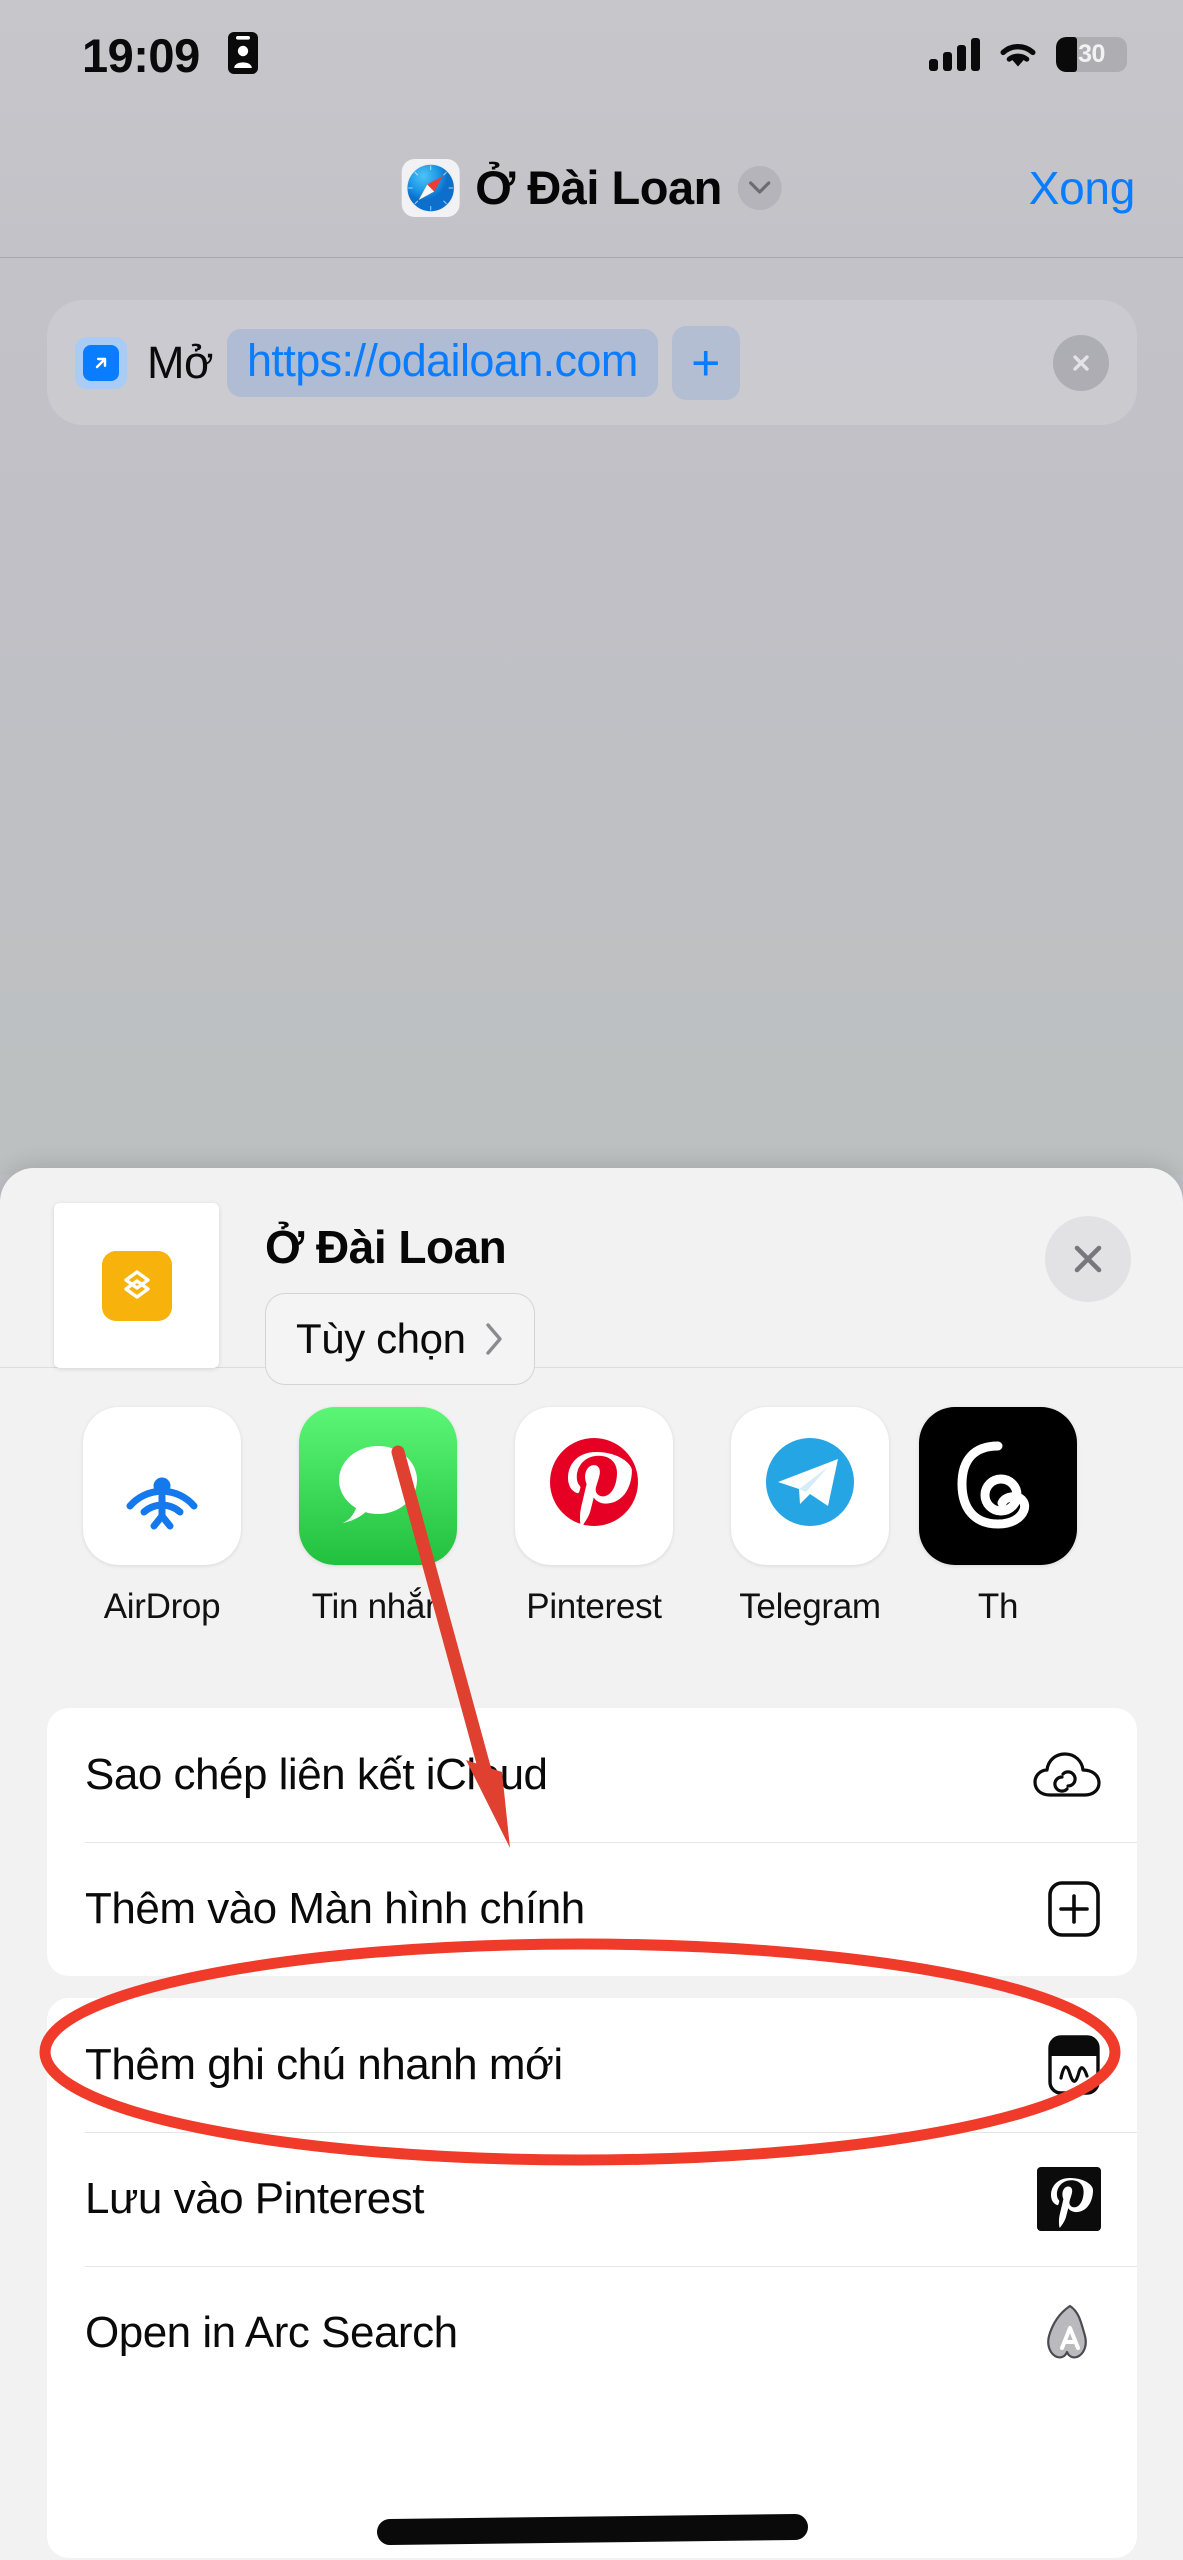 Image resolution: width=1183 pixels, height=2560 pixels. I want to click on share-target-label: Telegram, so click(810, 1606).